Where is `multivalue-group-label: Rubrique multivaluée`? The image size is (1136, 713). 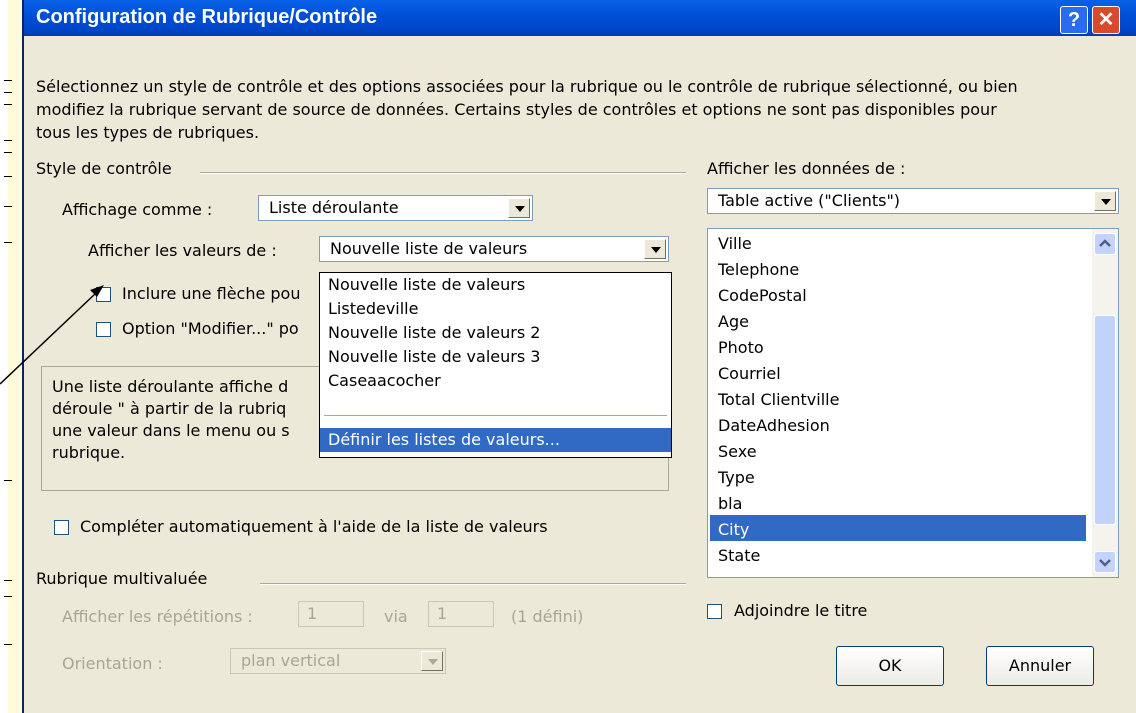
multivalue-group-label: Rubrique multivaluée is located at coordinates (122, 578).